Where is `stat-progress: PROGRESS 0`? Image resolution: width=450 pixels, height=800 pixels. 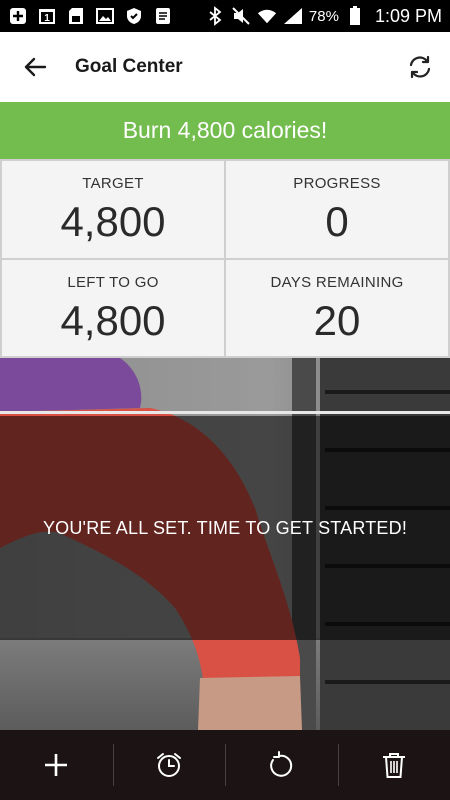 stat-progress: PROGRESS 0 is located at coordinates (337, 209).